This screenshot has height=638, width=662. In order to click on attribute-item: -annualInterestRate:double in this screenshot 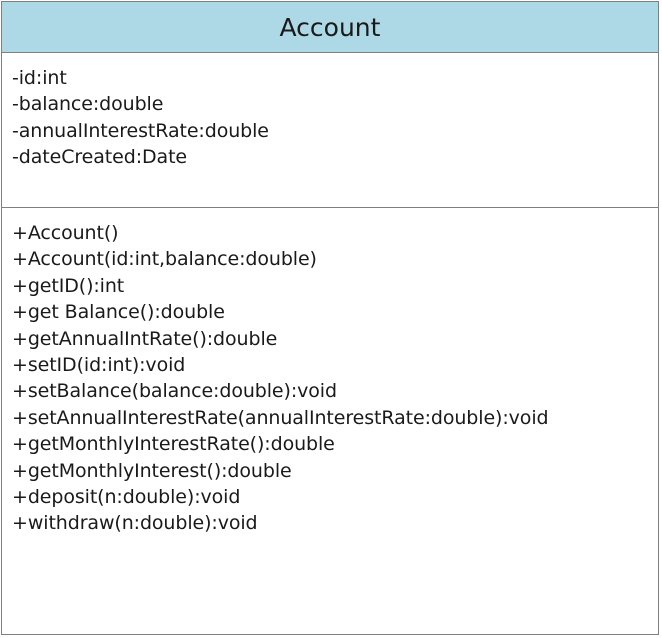, I will do `click(140, 130)`.